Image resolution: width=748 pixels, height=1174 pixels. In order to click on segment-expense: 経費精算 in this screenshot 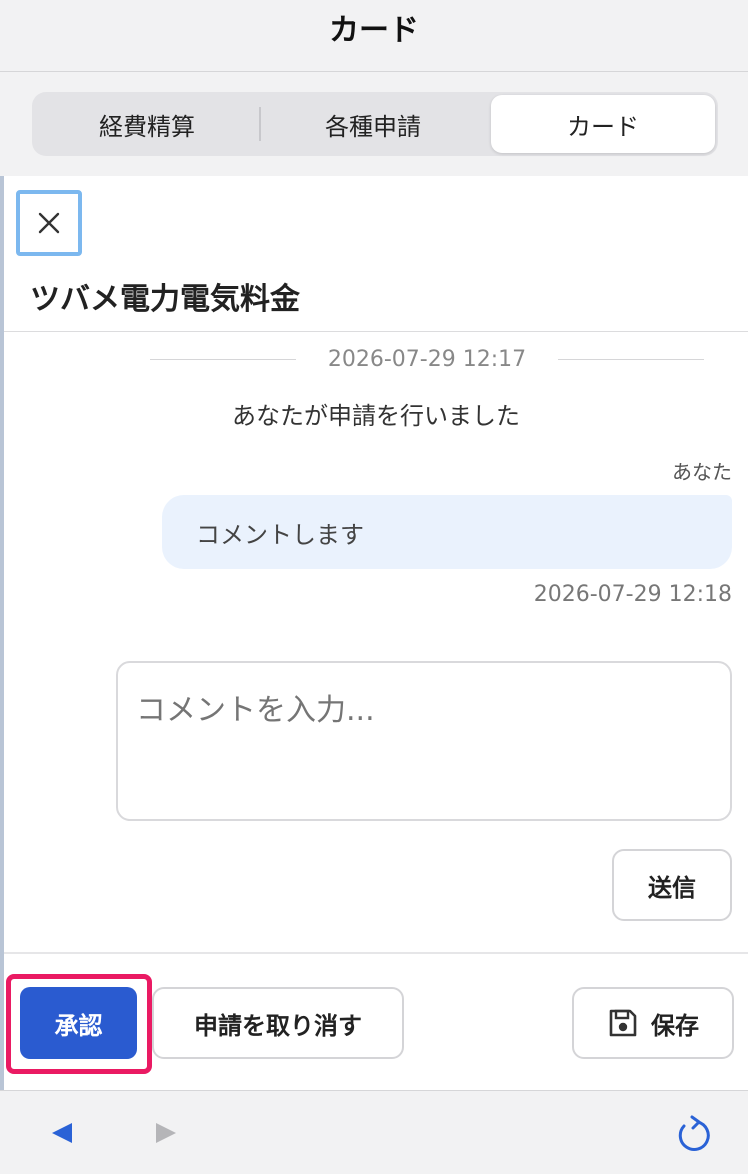, I will do `click(147, 124)`.